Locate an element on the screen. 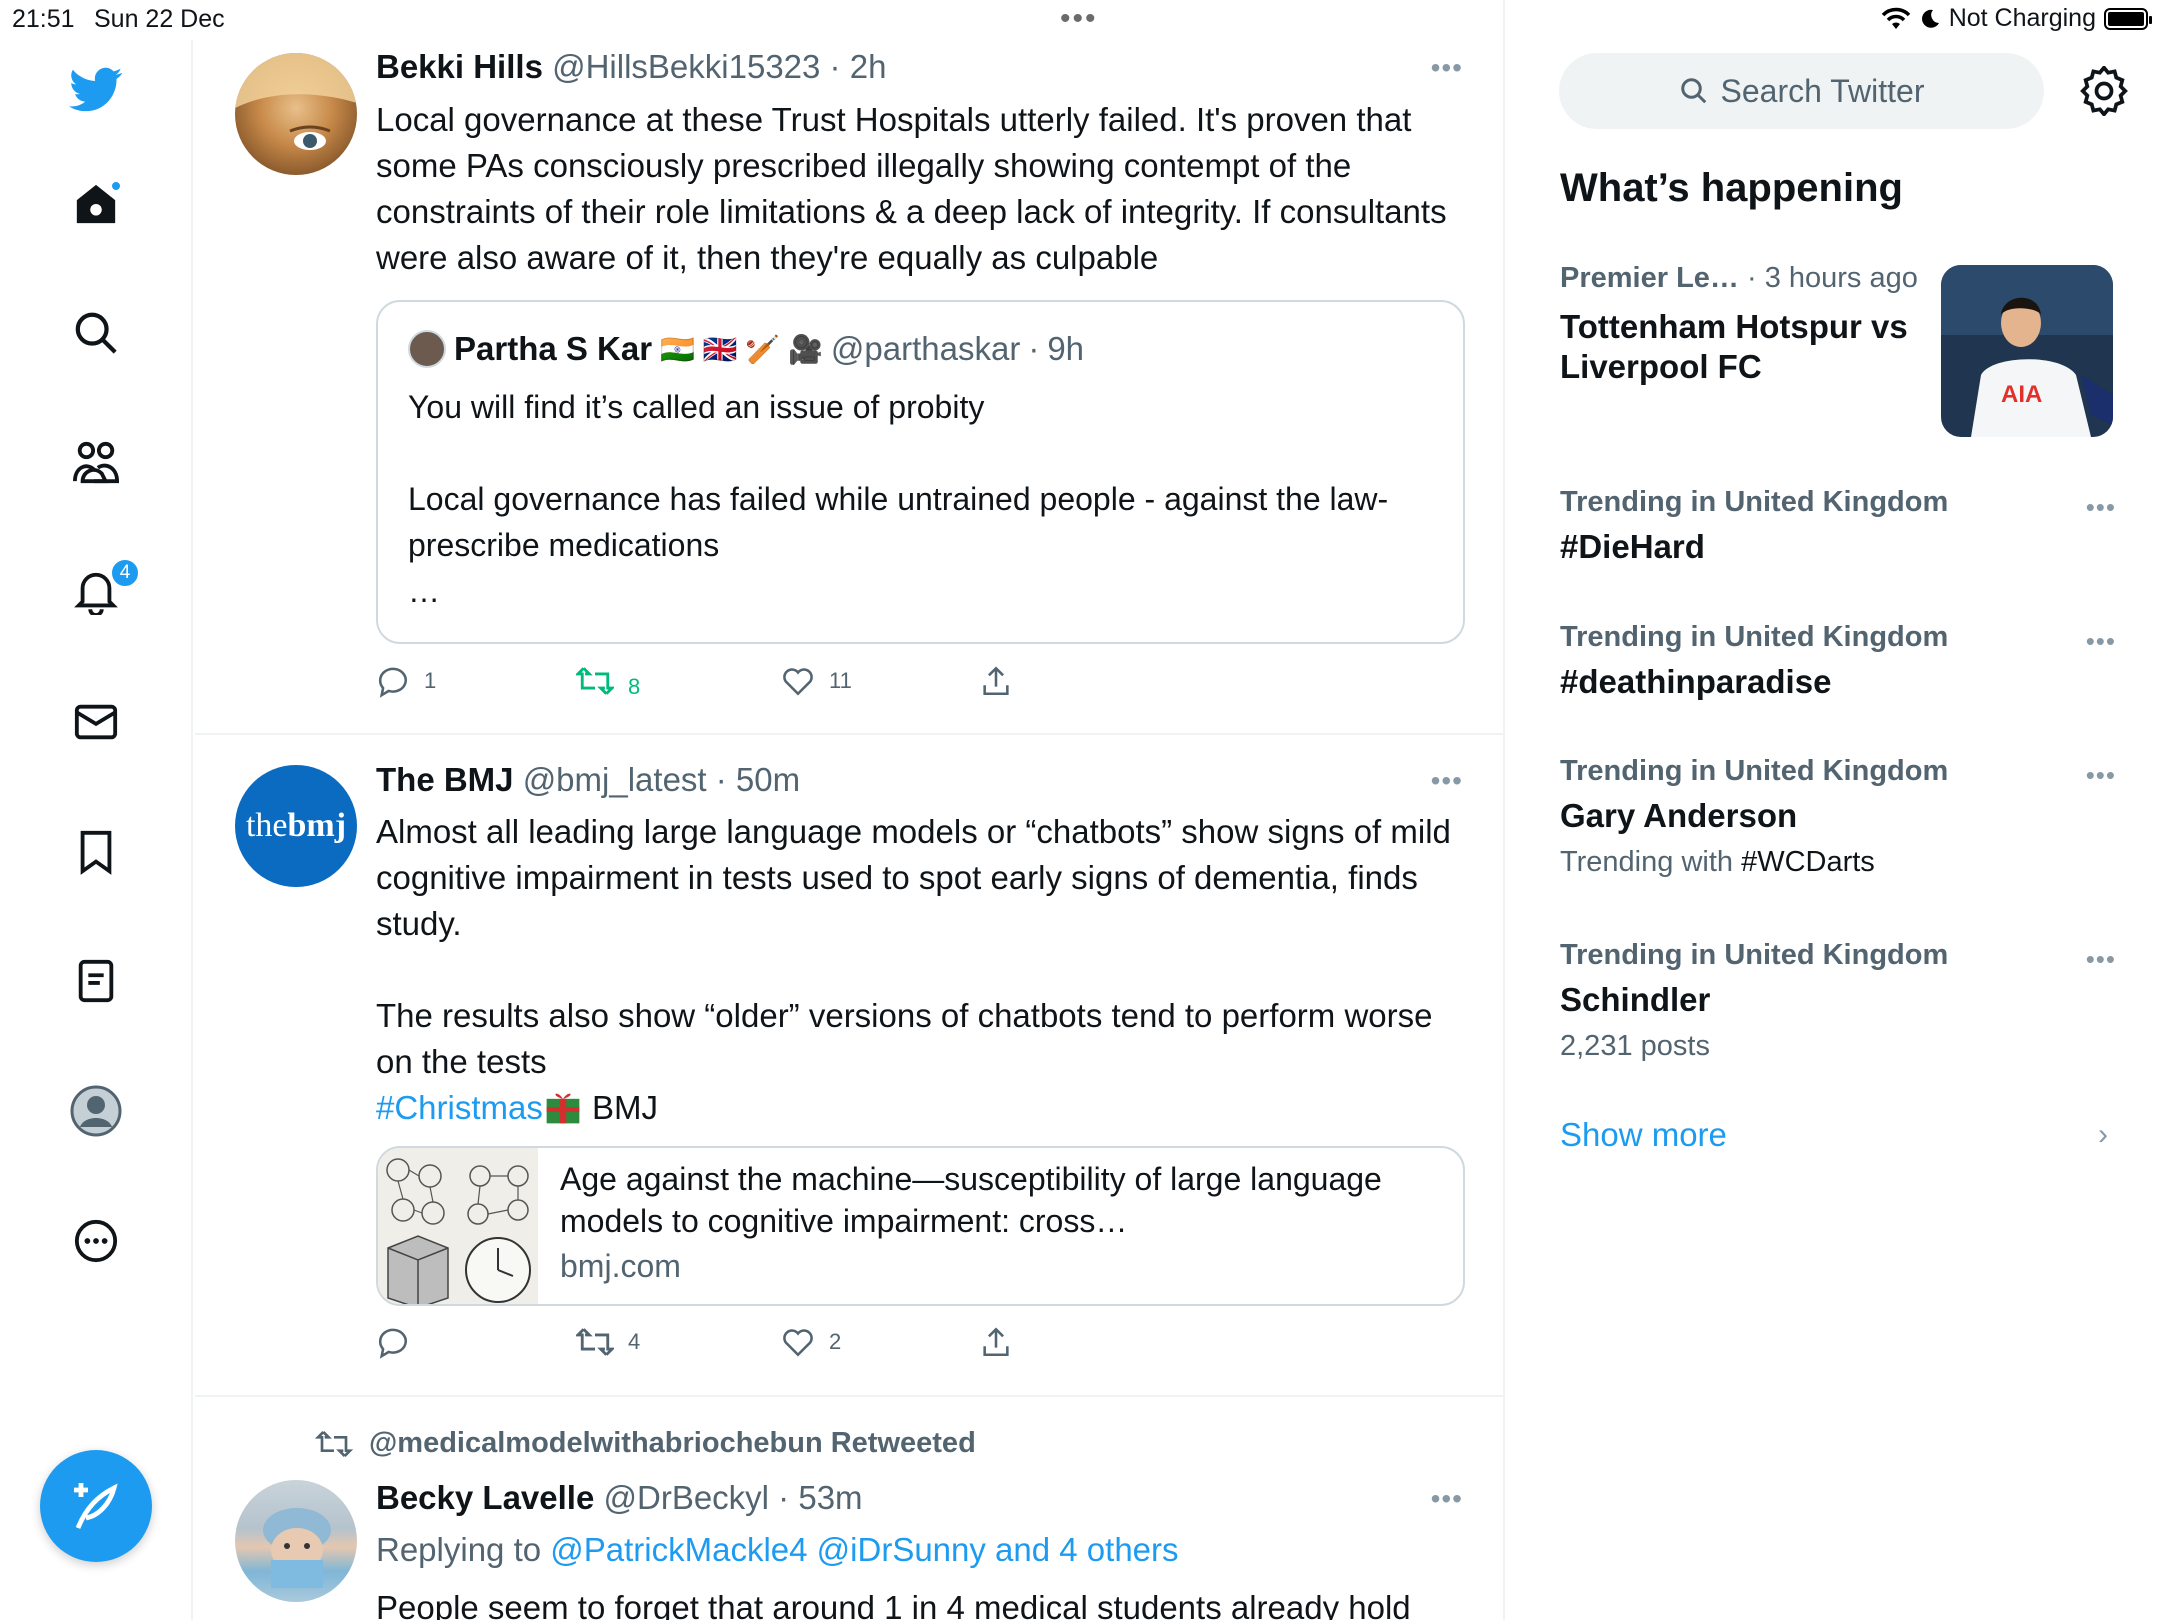  like-button: 11 is located at coordinates (816, 681).